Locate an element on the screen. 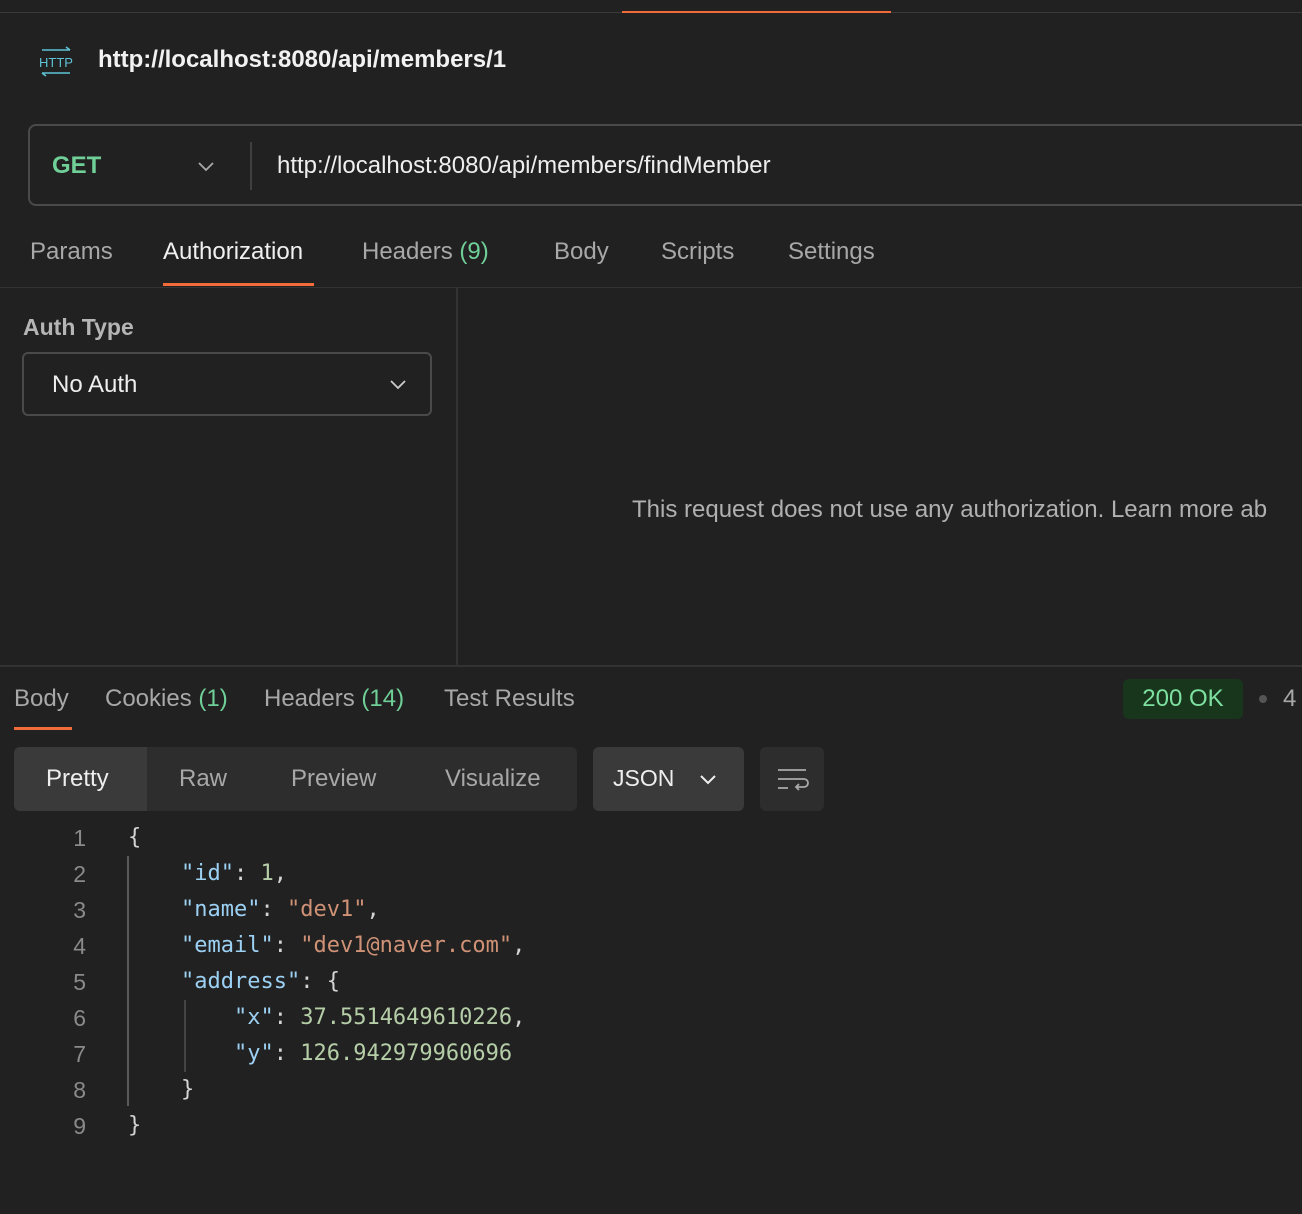  code-text: "y": 126.942979960696 is located at coordinates (320, 1054).